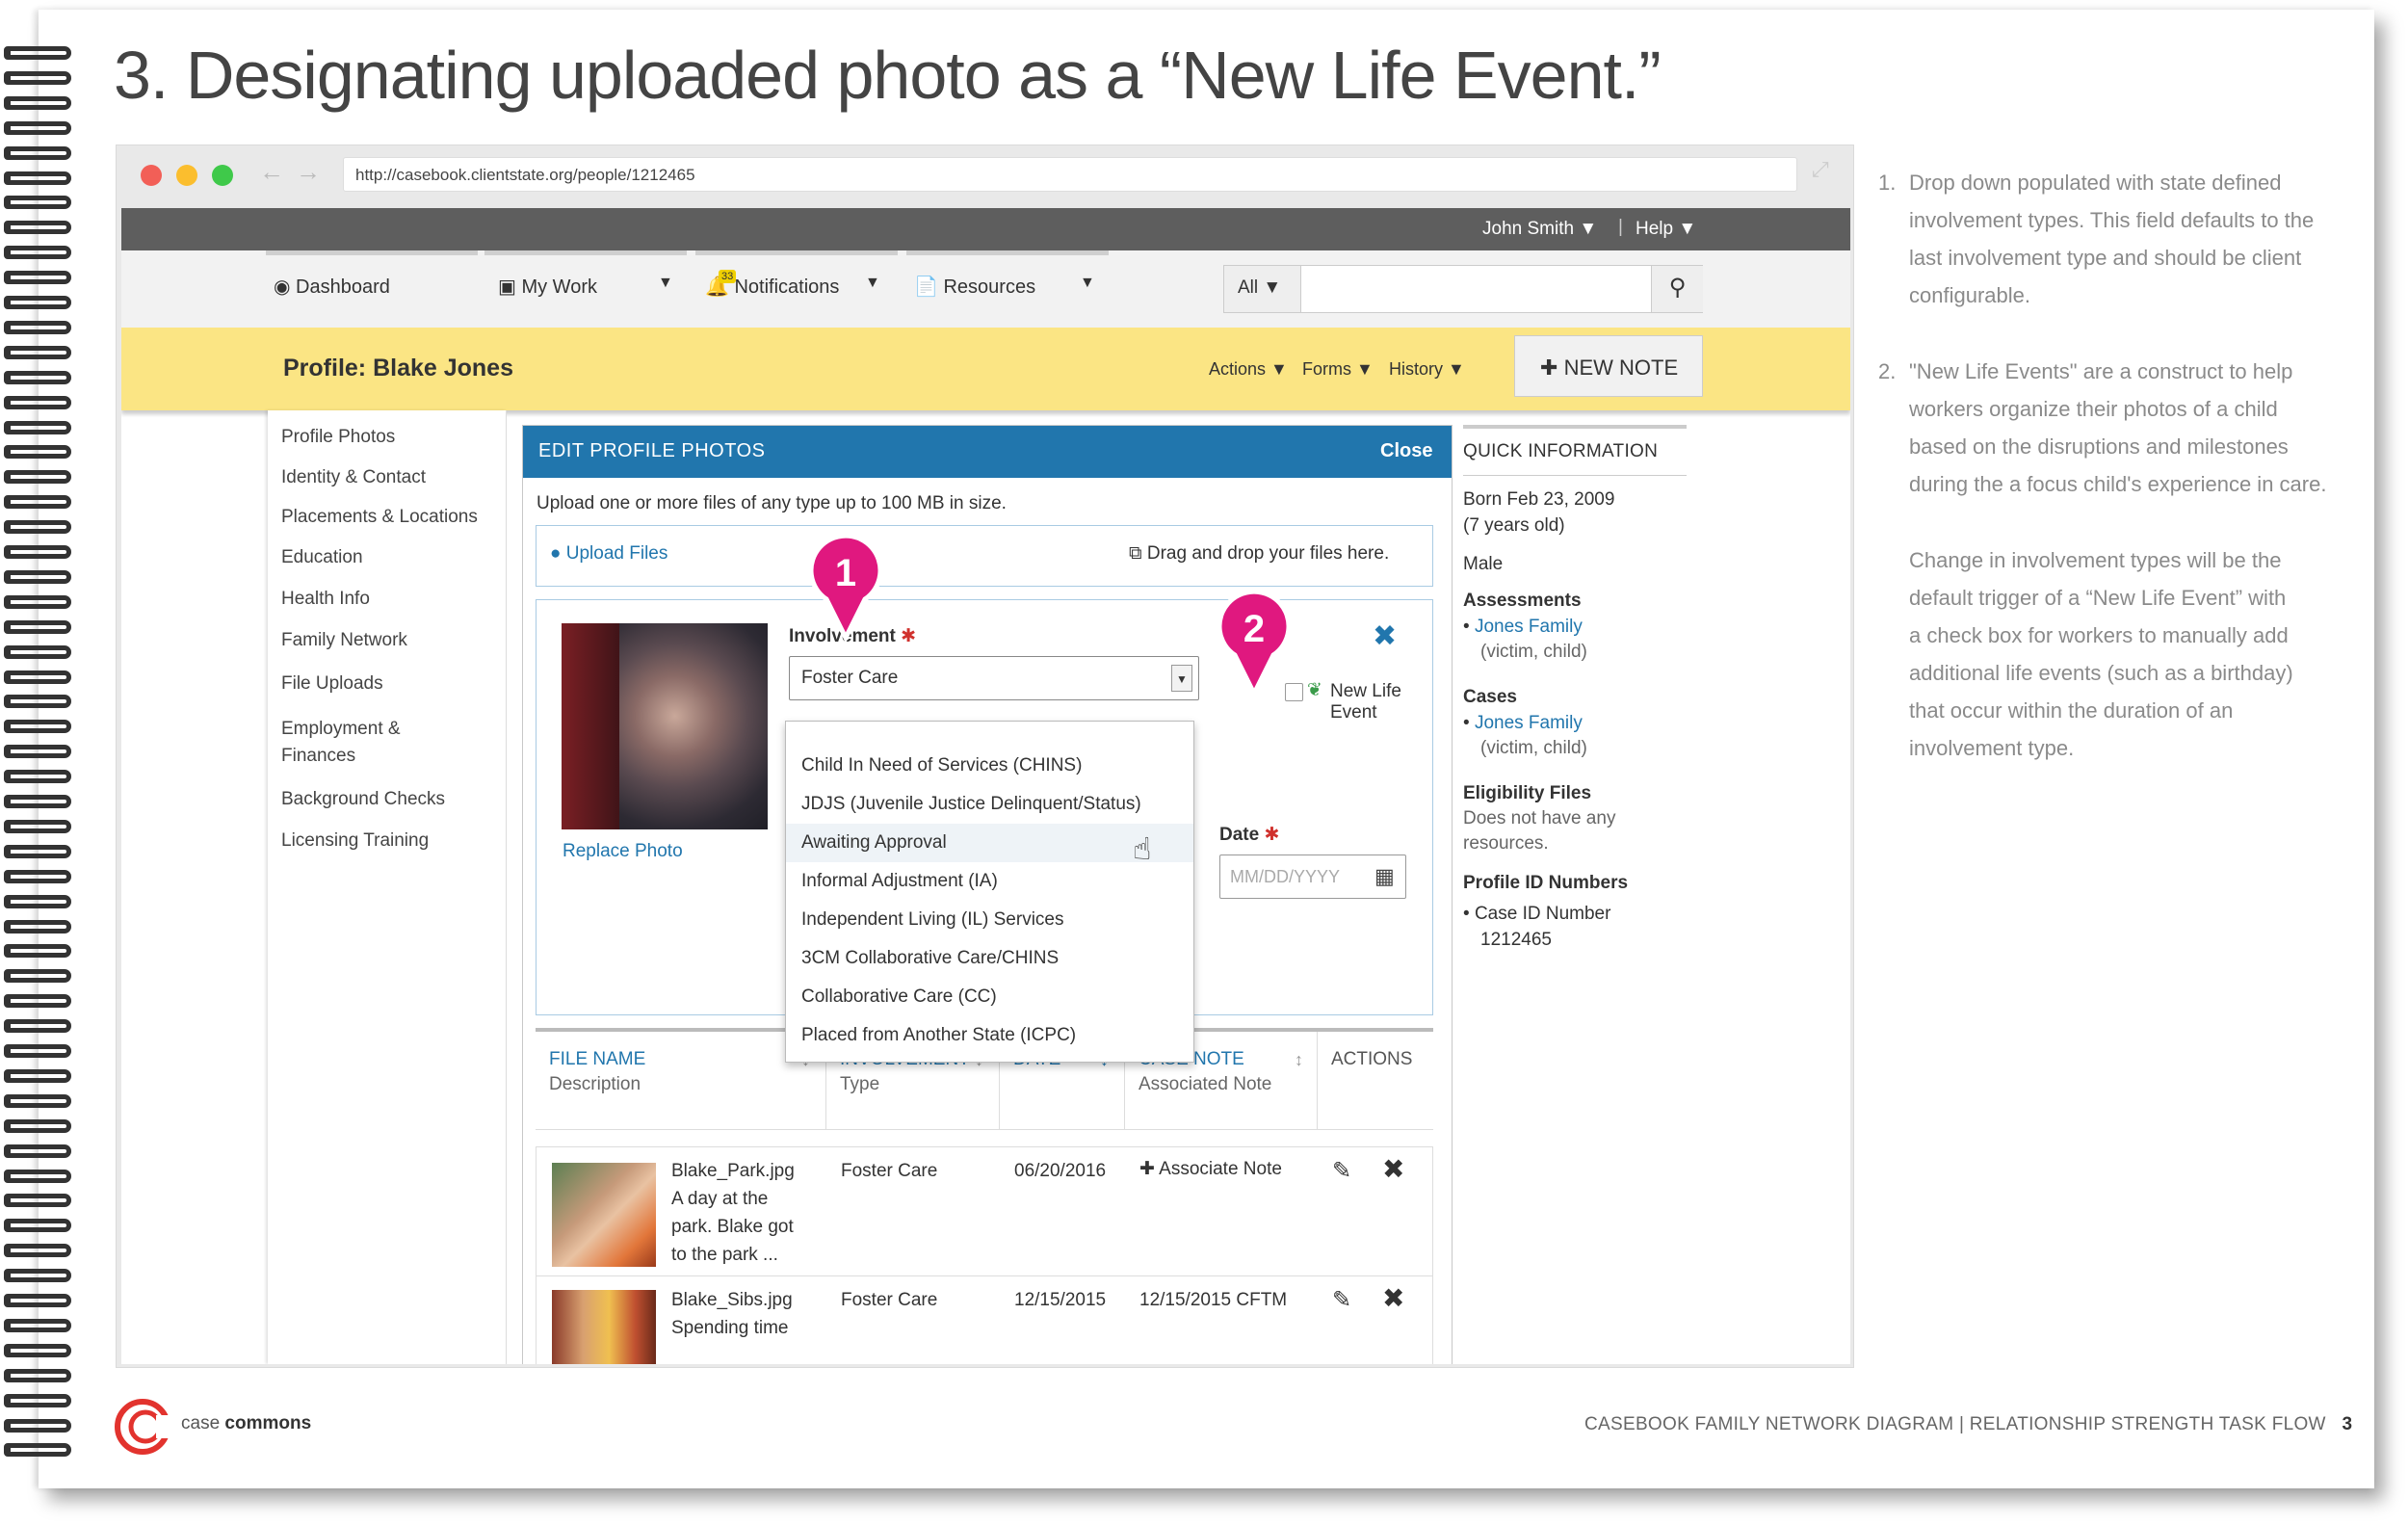 This screenshot has width=2408, height=1525. I want to click on new-note-button: ✚ NEW NOTE, so click(1608, 366).